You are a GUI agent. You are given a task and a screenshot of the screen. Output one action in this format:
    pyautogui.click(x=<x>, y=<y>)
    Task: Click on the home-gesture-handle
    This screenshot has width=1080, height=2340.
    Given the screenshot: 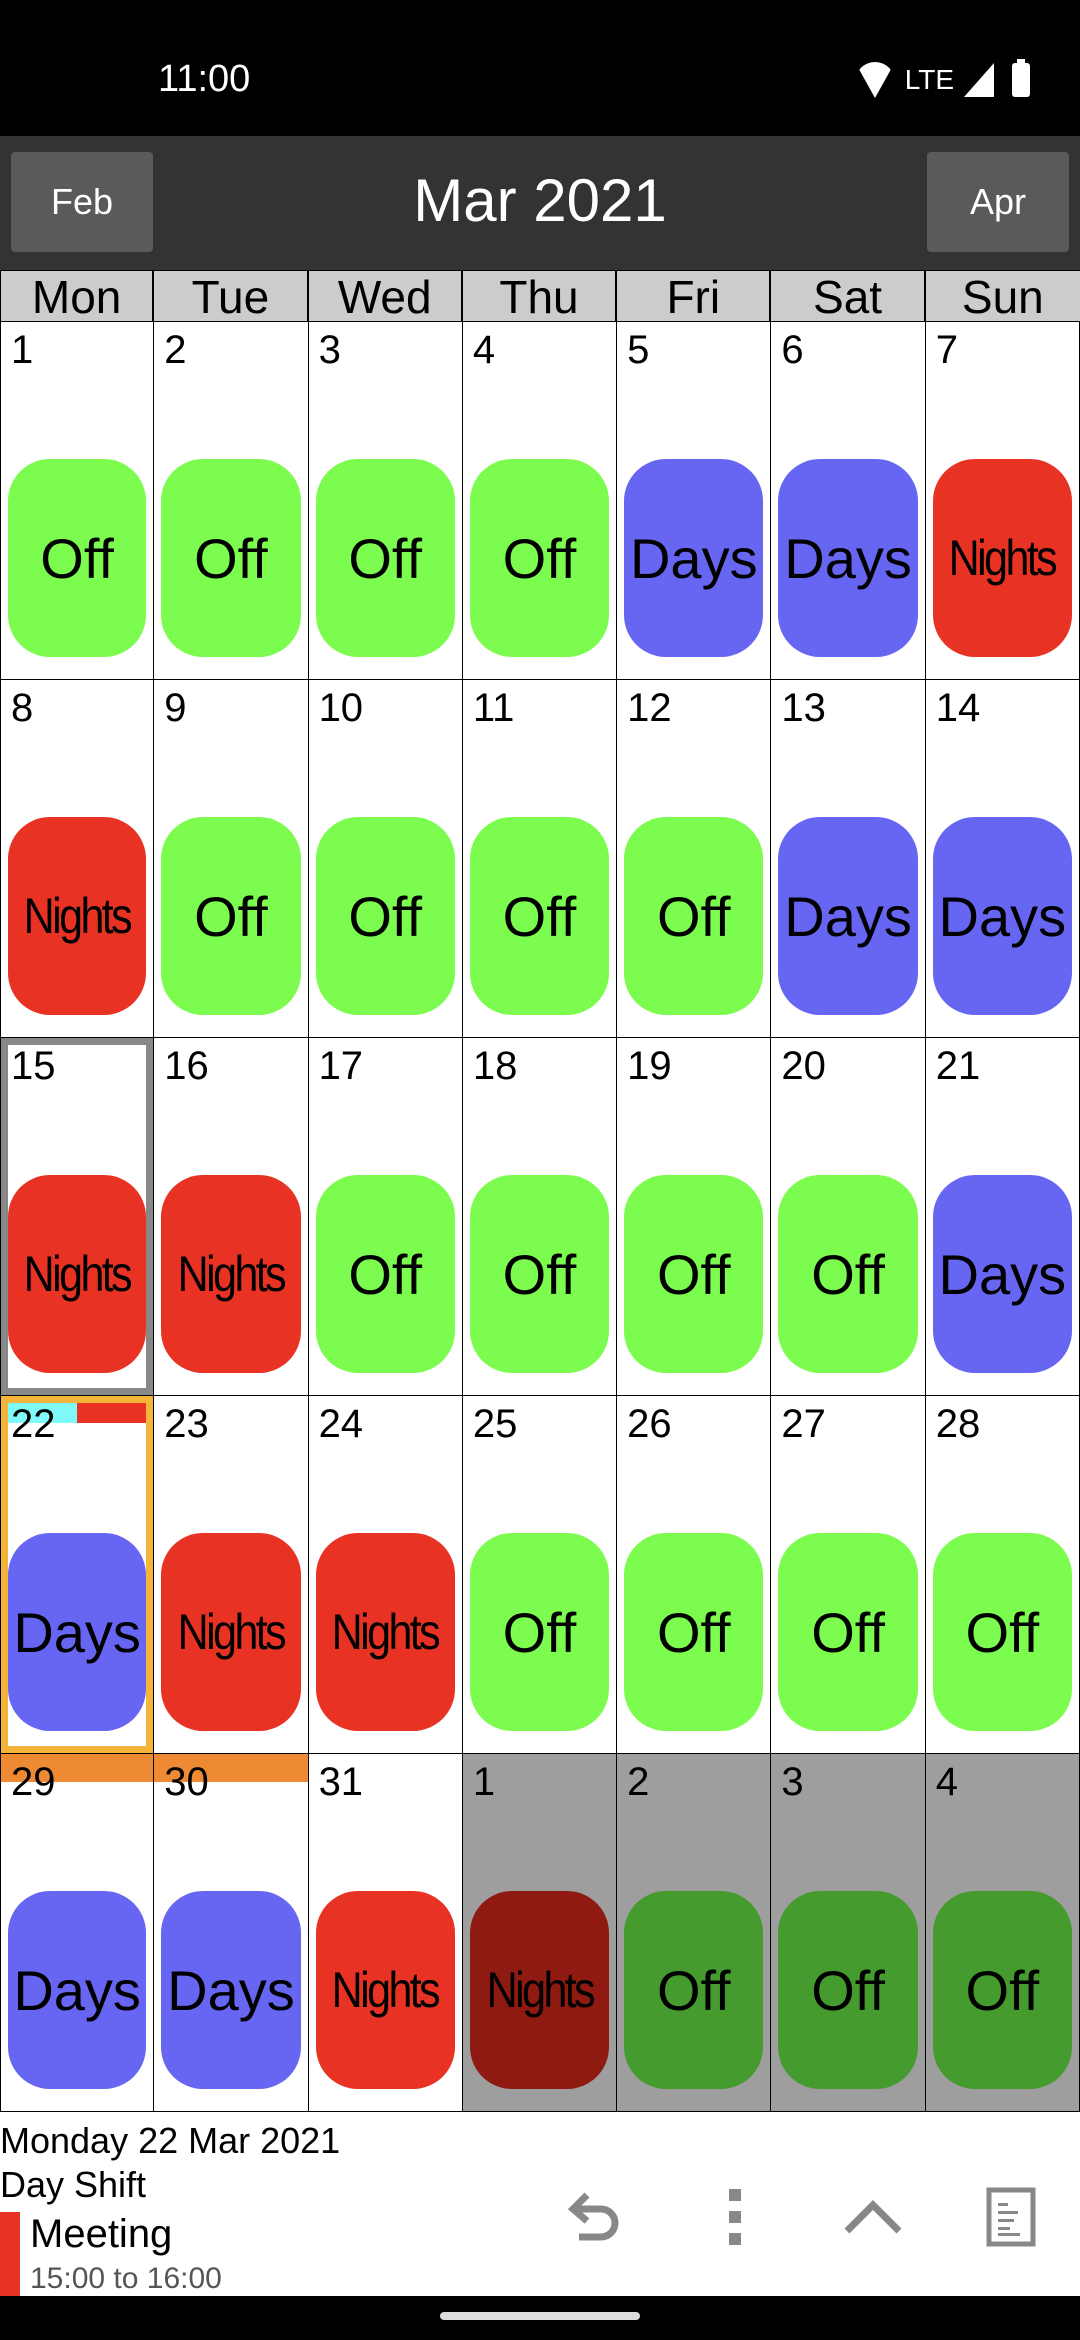 What is the action you would take?
    pyautogui.click(x=540, y=2316)
    